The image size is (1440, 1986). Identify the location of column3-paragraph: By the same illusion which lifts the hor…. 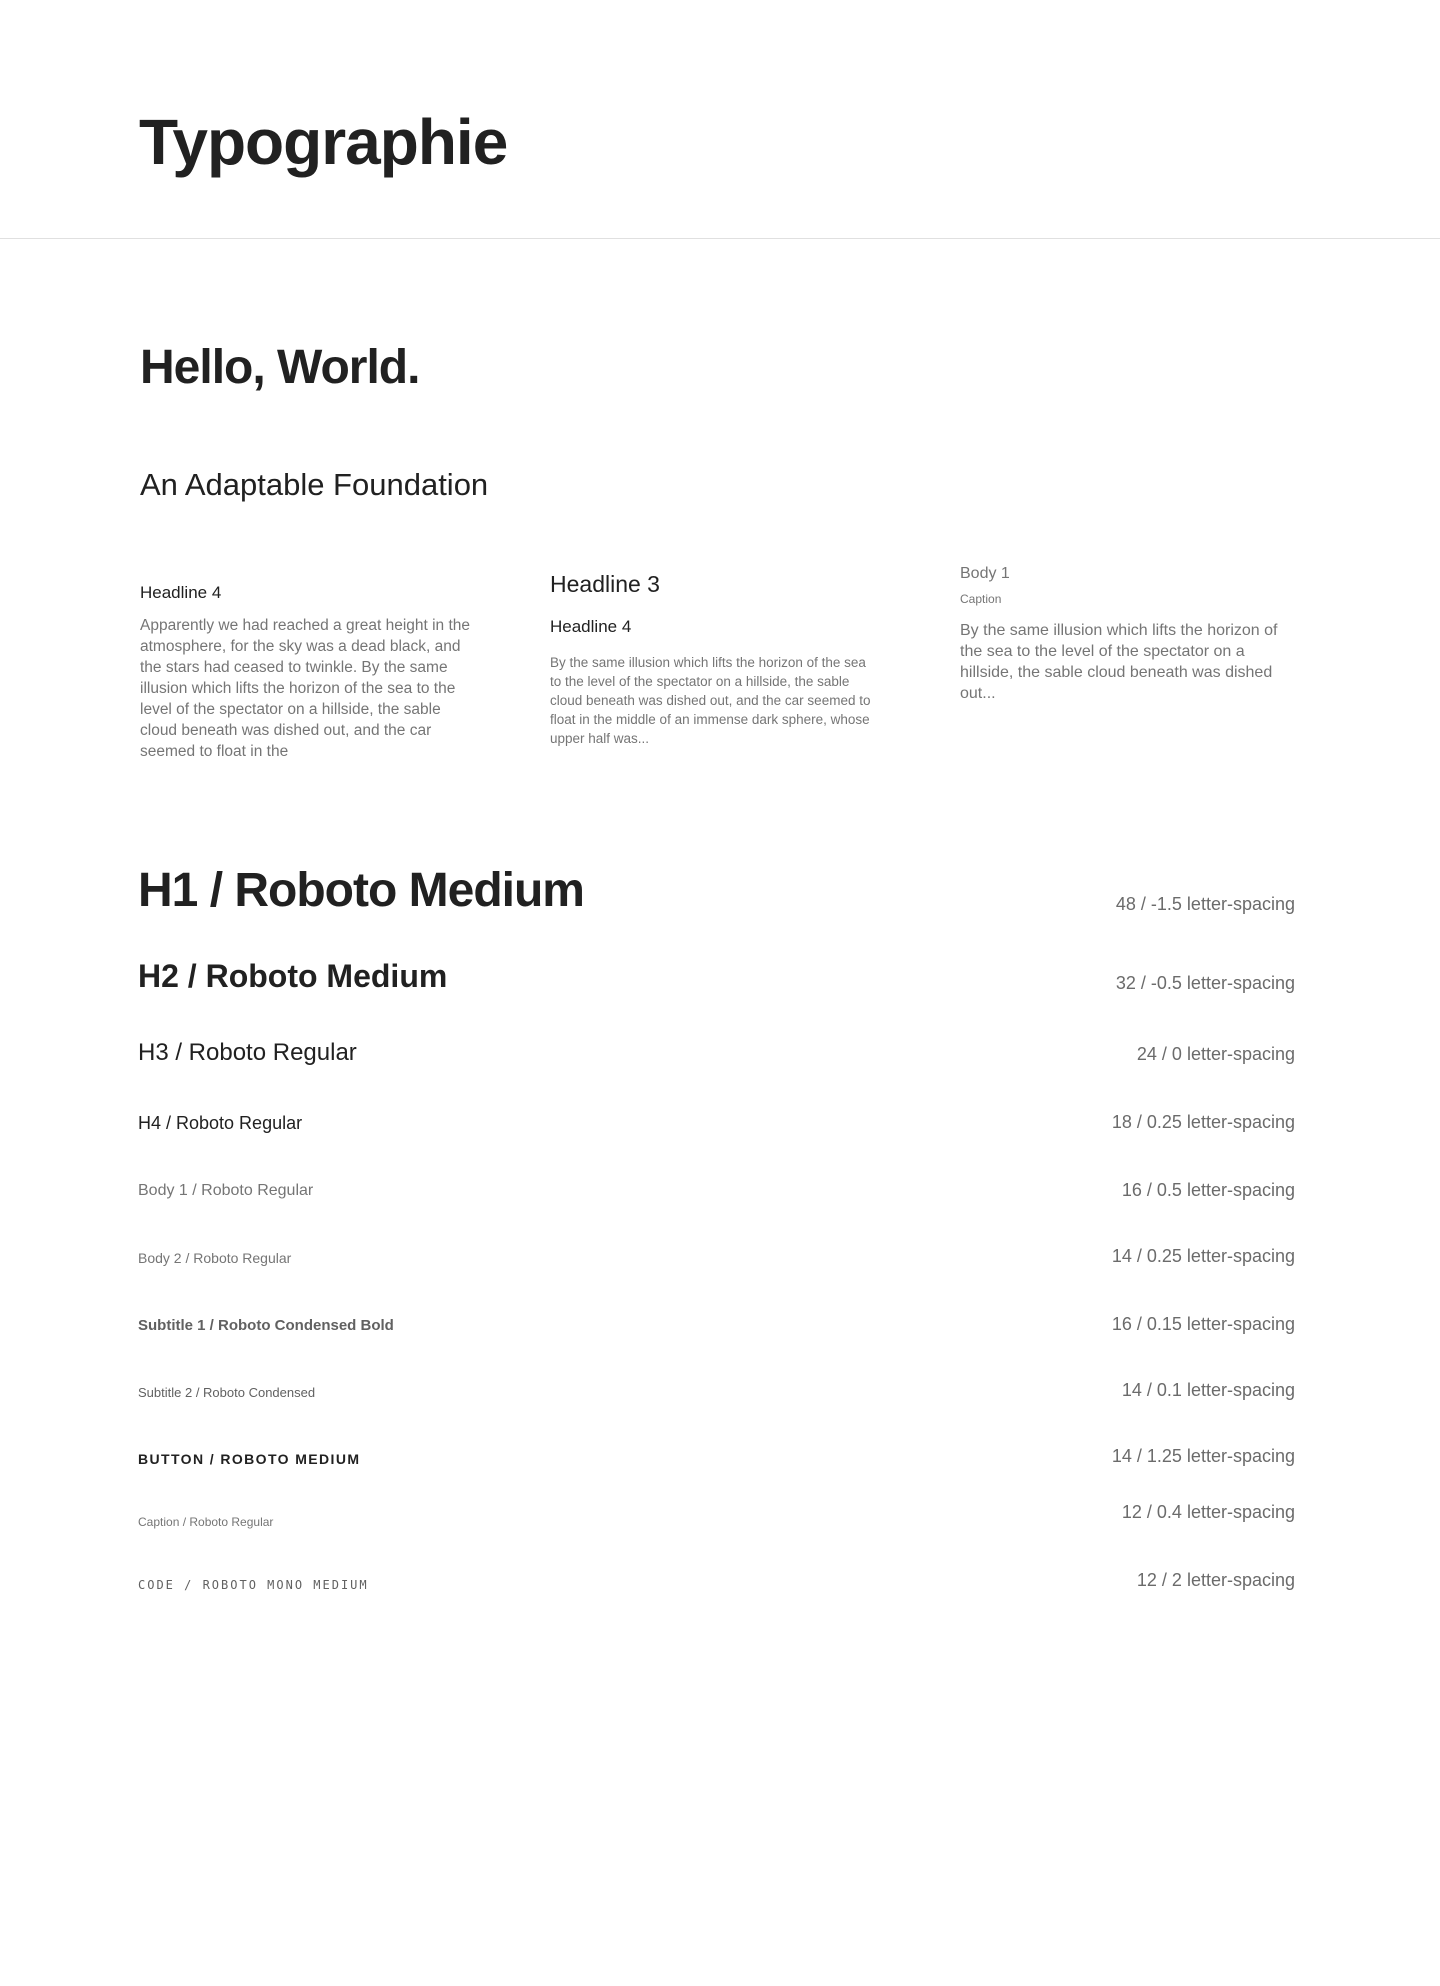
(1119, 662).